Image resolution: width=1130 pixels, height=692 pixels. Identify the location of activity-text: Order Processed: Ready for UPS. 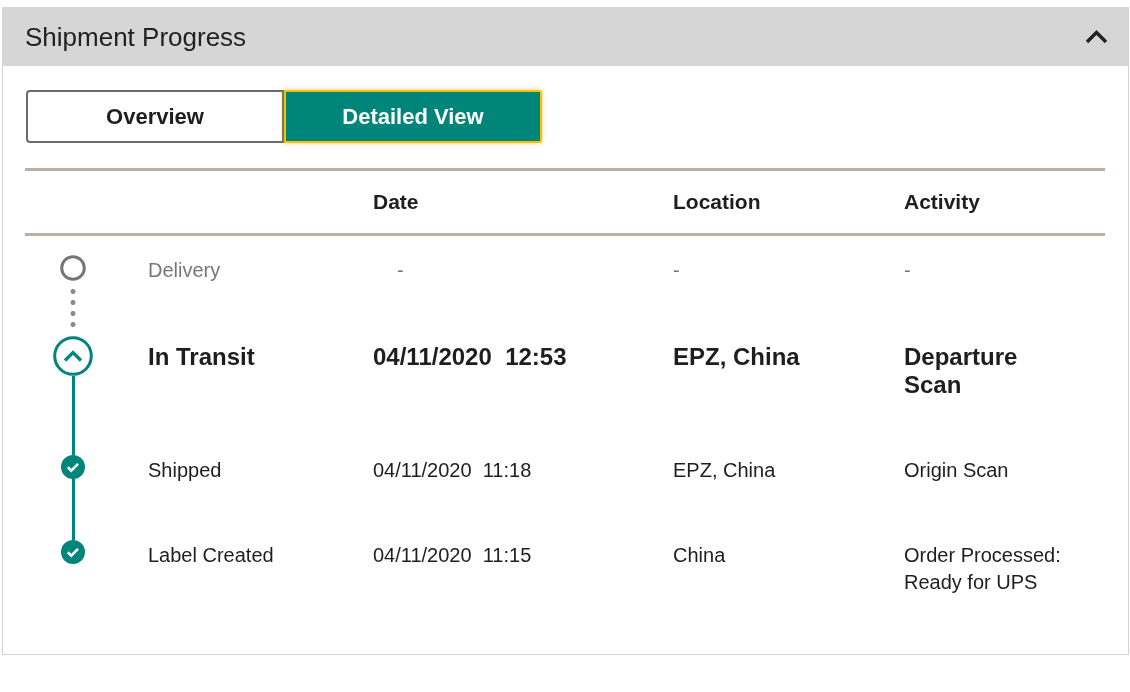
(983, 569).